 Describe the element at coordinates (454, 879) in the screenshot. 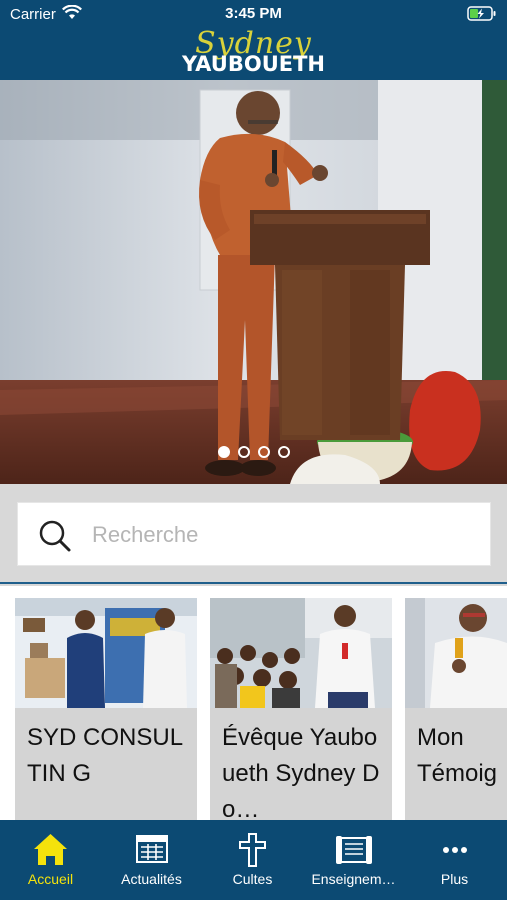

I see `tab-label: Plus` at that location.